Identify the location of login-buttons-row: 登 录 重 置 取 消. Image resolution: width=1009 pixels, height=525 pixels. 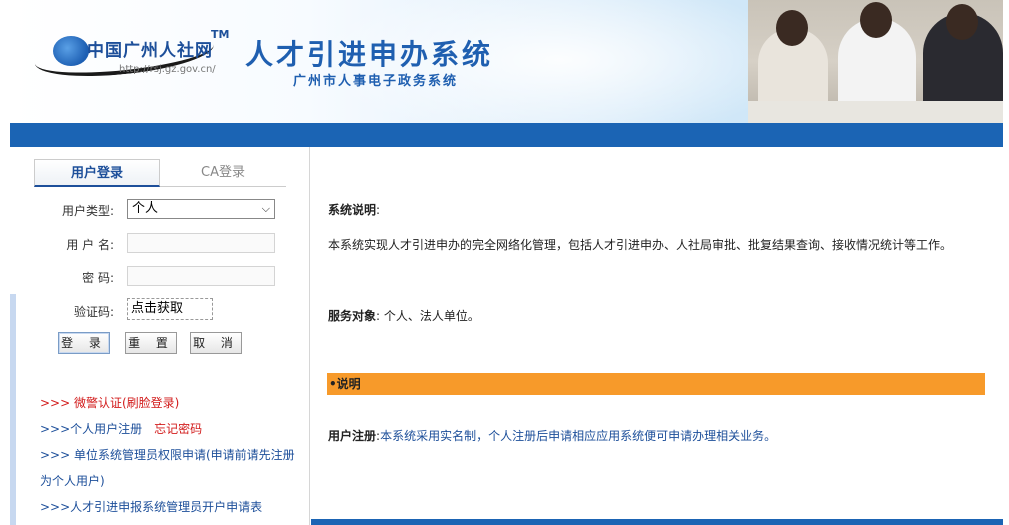
(160, 343).